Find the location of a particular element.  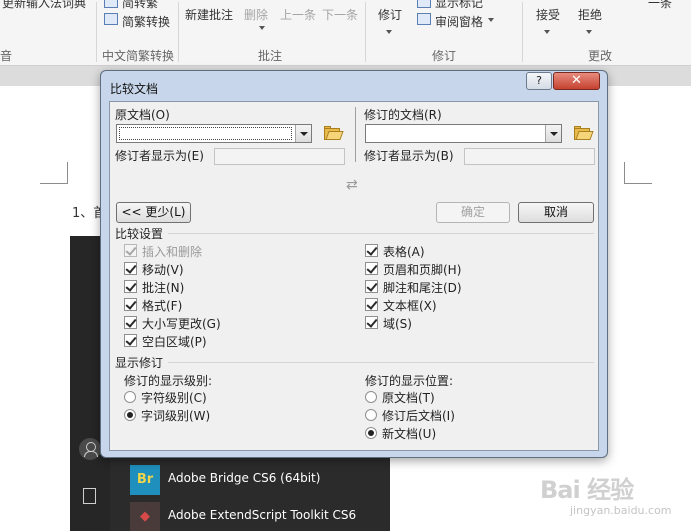

next-change-button: 一条 is located at coordinates (660, 5).